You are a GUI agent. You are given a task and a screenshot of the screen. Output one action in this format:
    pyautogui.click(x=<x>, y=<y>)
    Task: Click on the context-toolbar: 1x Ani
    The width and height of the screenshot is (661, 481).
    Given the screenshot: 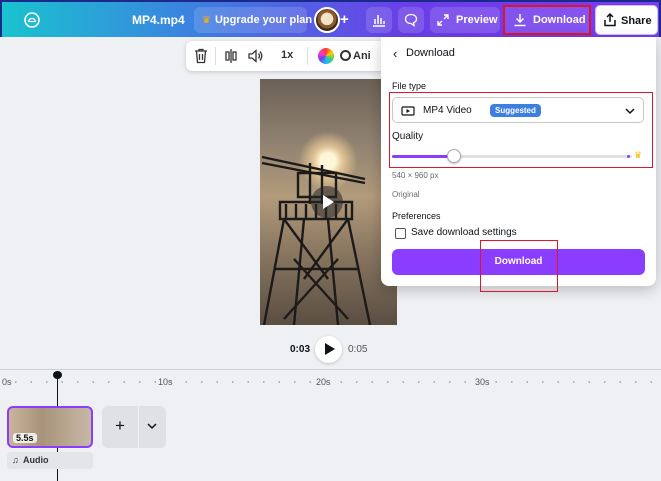 What is the action you would take?
    pyautogui.click(x=291, y=56)
    